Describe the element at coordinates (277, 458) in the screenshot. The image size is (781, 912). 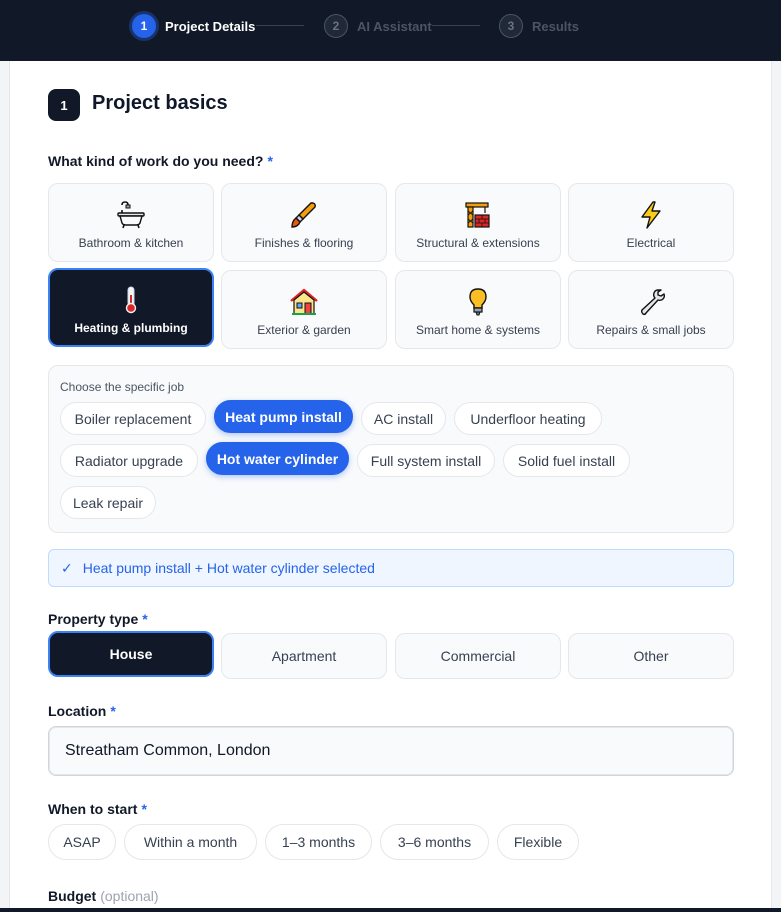
I see `job-option-selected: Hot water cylinder` at that location.